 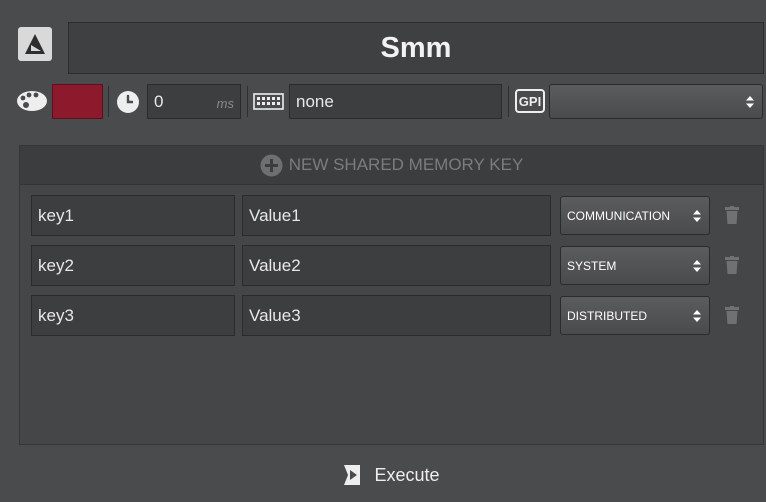 What do you see at coordinates (32, 101) in the screenshot?
I see `palette-icon` at bounding box center [32, 101].